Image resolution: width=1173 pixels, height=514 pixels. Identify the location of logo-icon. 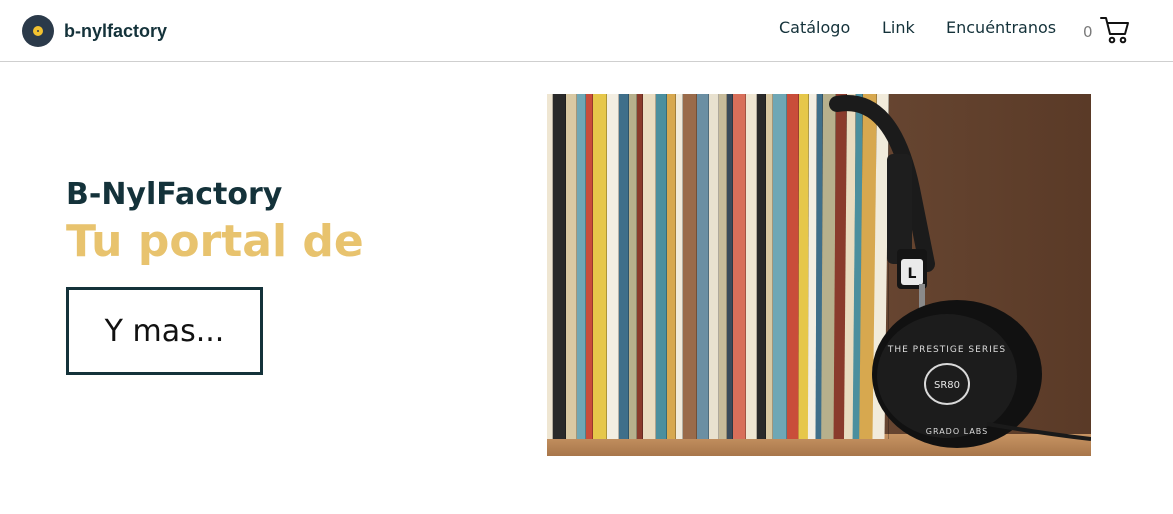
(38, 31).